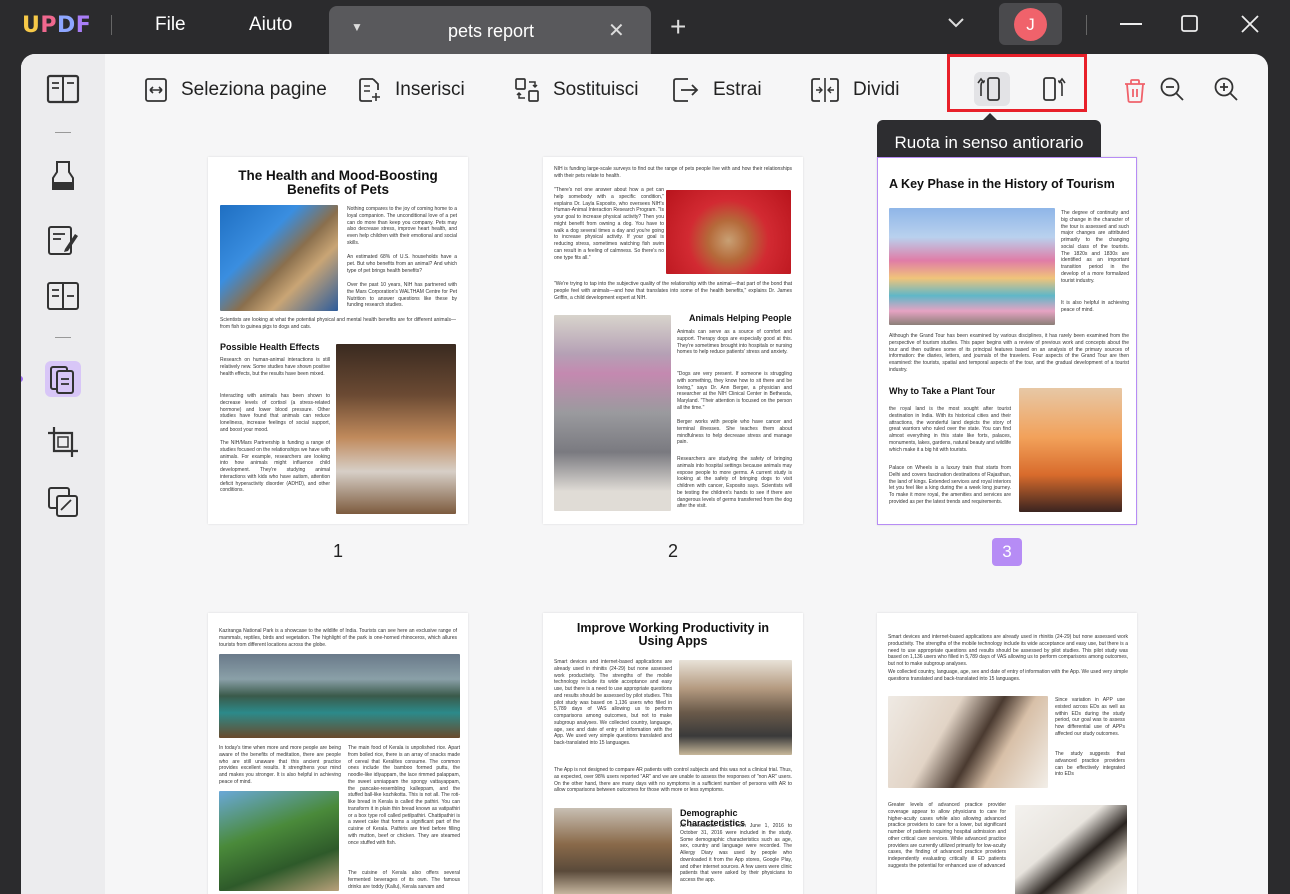 The height and width of the screenshot is (894, 1290). I want to click on replace-button: Sostituisci, so click(577, 90).